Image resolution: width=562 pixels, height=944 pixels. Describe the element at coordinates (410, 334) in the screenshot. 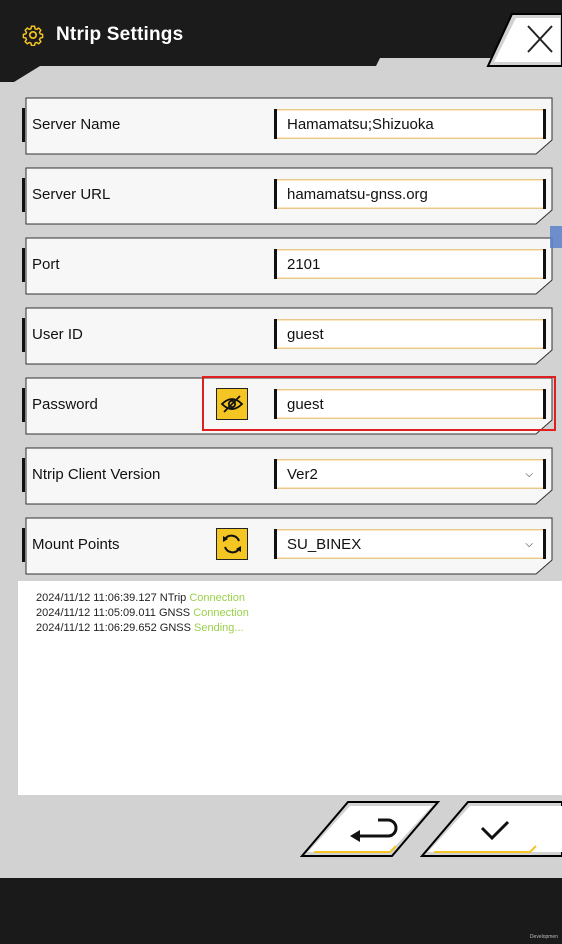

I see `user-id-input: guest` at that location.